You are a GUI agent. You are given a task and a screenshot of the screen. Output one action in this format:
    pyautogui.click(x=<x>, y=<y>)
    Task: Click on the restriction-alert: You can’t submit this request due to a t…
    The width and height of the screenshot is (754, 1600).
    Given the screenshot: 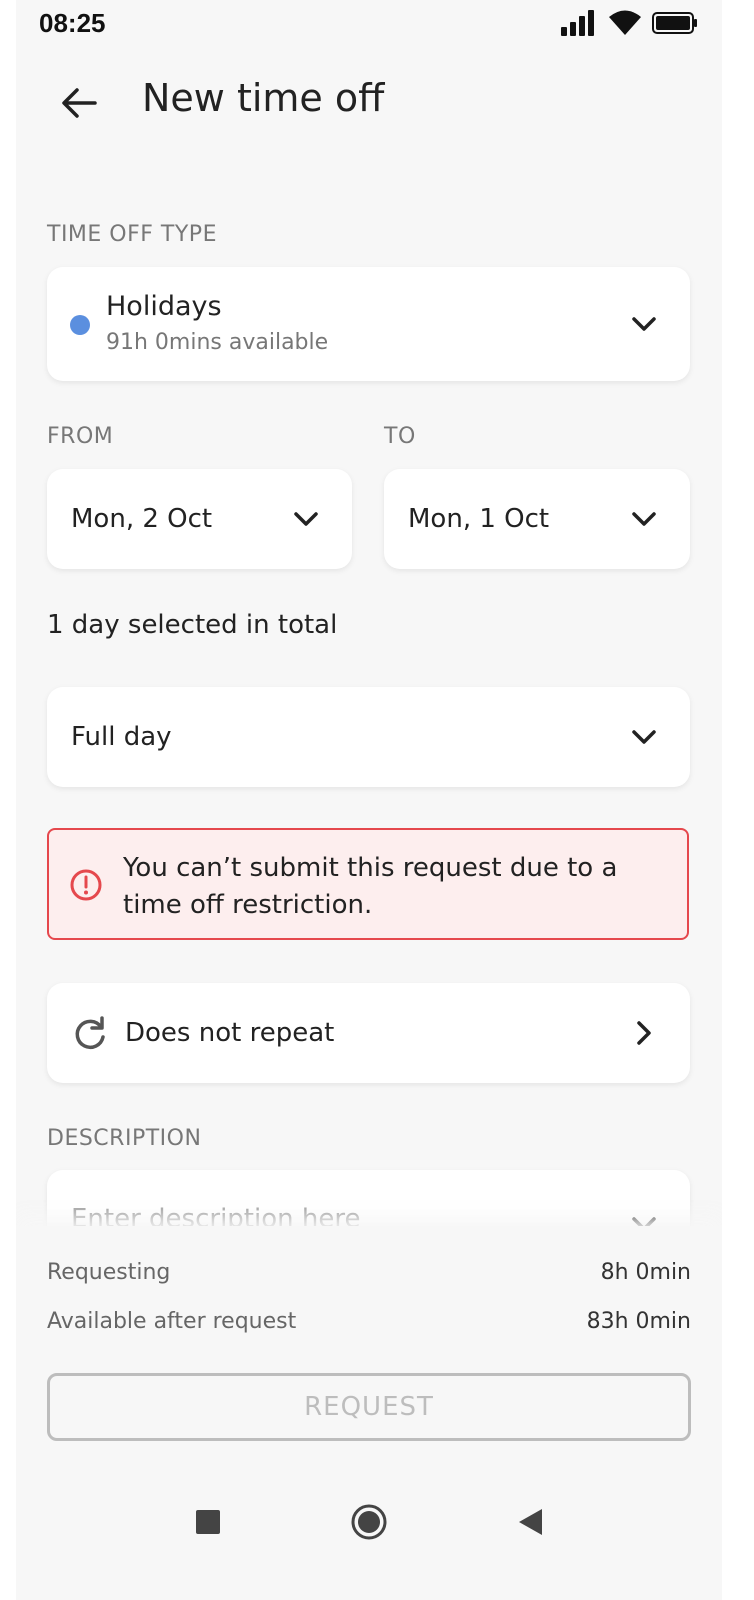 What is the action you would take?
    pyautogui.click(x=368, y=884)
    